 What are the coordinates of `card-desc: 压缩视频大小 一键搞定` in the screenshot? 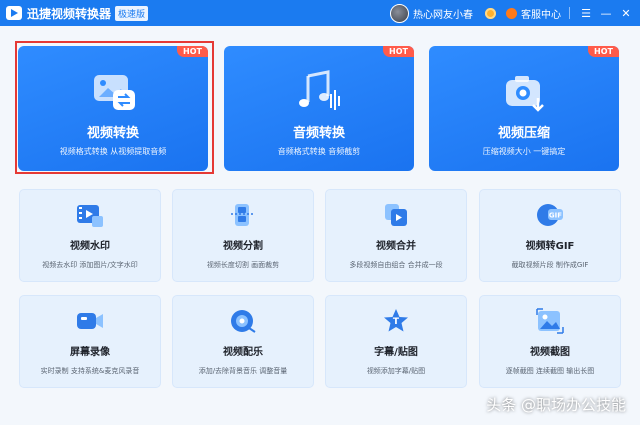 It's located at (524, 151).